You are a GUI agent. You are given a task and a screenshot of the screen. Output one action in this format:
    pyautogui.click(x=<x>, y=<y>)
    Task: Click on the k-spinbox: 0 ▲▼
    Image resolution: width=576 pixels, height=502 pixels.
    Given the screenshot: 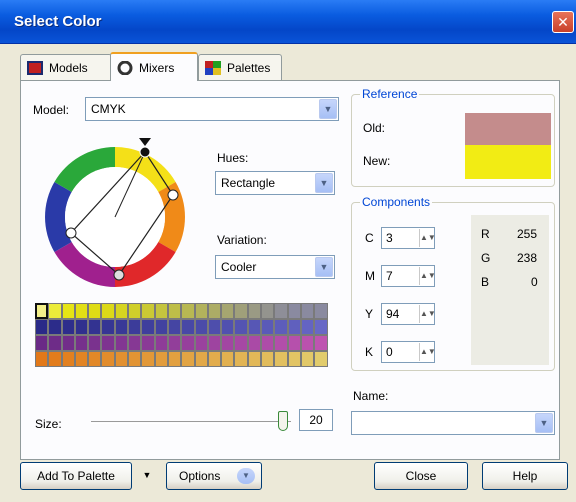 What is the action you would take?
    pyautogui.click(x=408, y=352)
    